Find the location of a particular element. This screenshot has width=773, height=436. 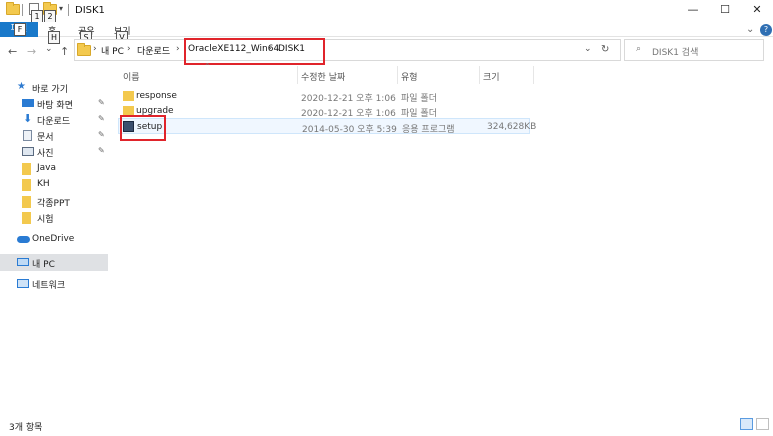

sidebar-item-onedrive: OneDrive is located at coordinates (54, 240).